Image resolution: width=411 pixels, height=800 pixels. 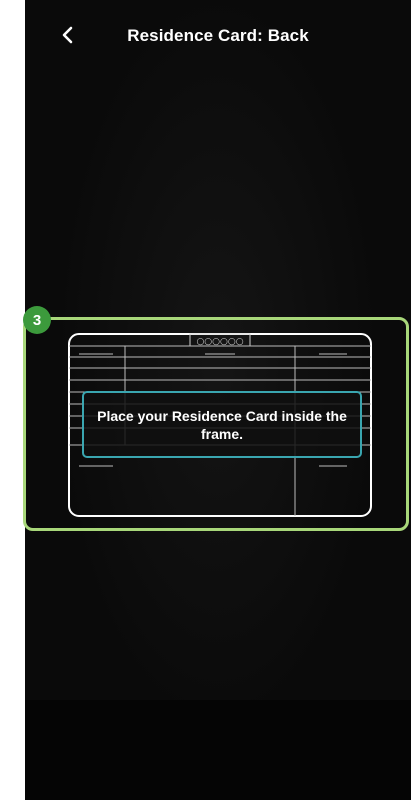 I want to click on top-bar: Residence Card: Back, so click(x=218, y=40).